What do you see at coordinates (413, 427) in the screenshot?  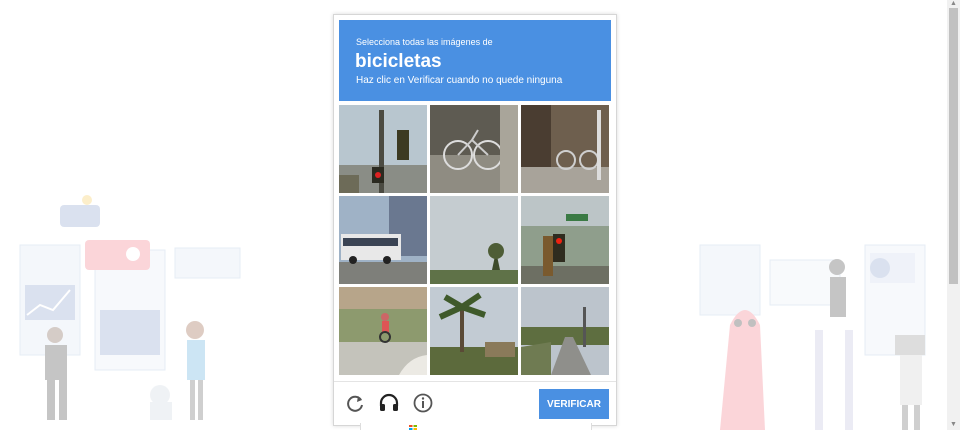 I see `microsoft-logo-icon` at bounding box center [413, 427].